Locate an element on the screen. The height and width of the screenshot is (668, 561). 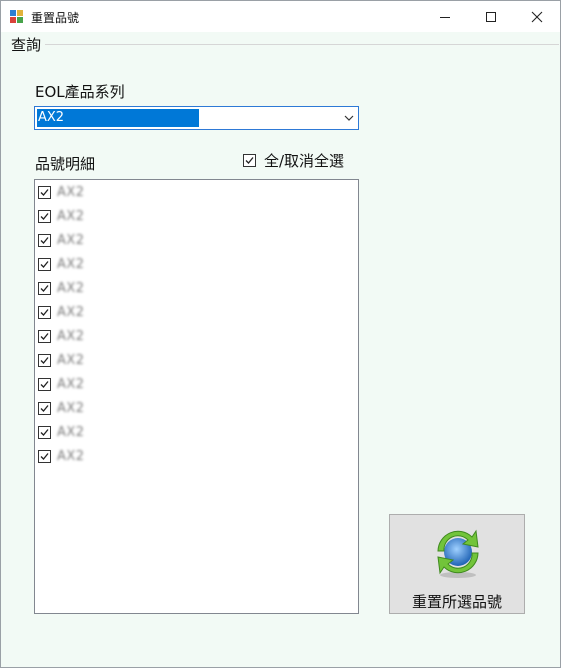
query-group-label: 查詢 is located at coordinates (27, 44).